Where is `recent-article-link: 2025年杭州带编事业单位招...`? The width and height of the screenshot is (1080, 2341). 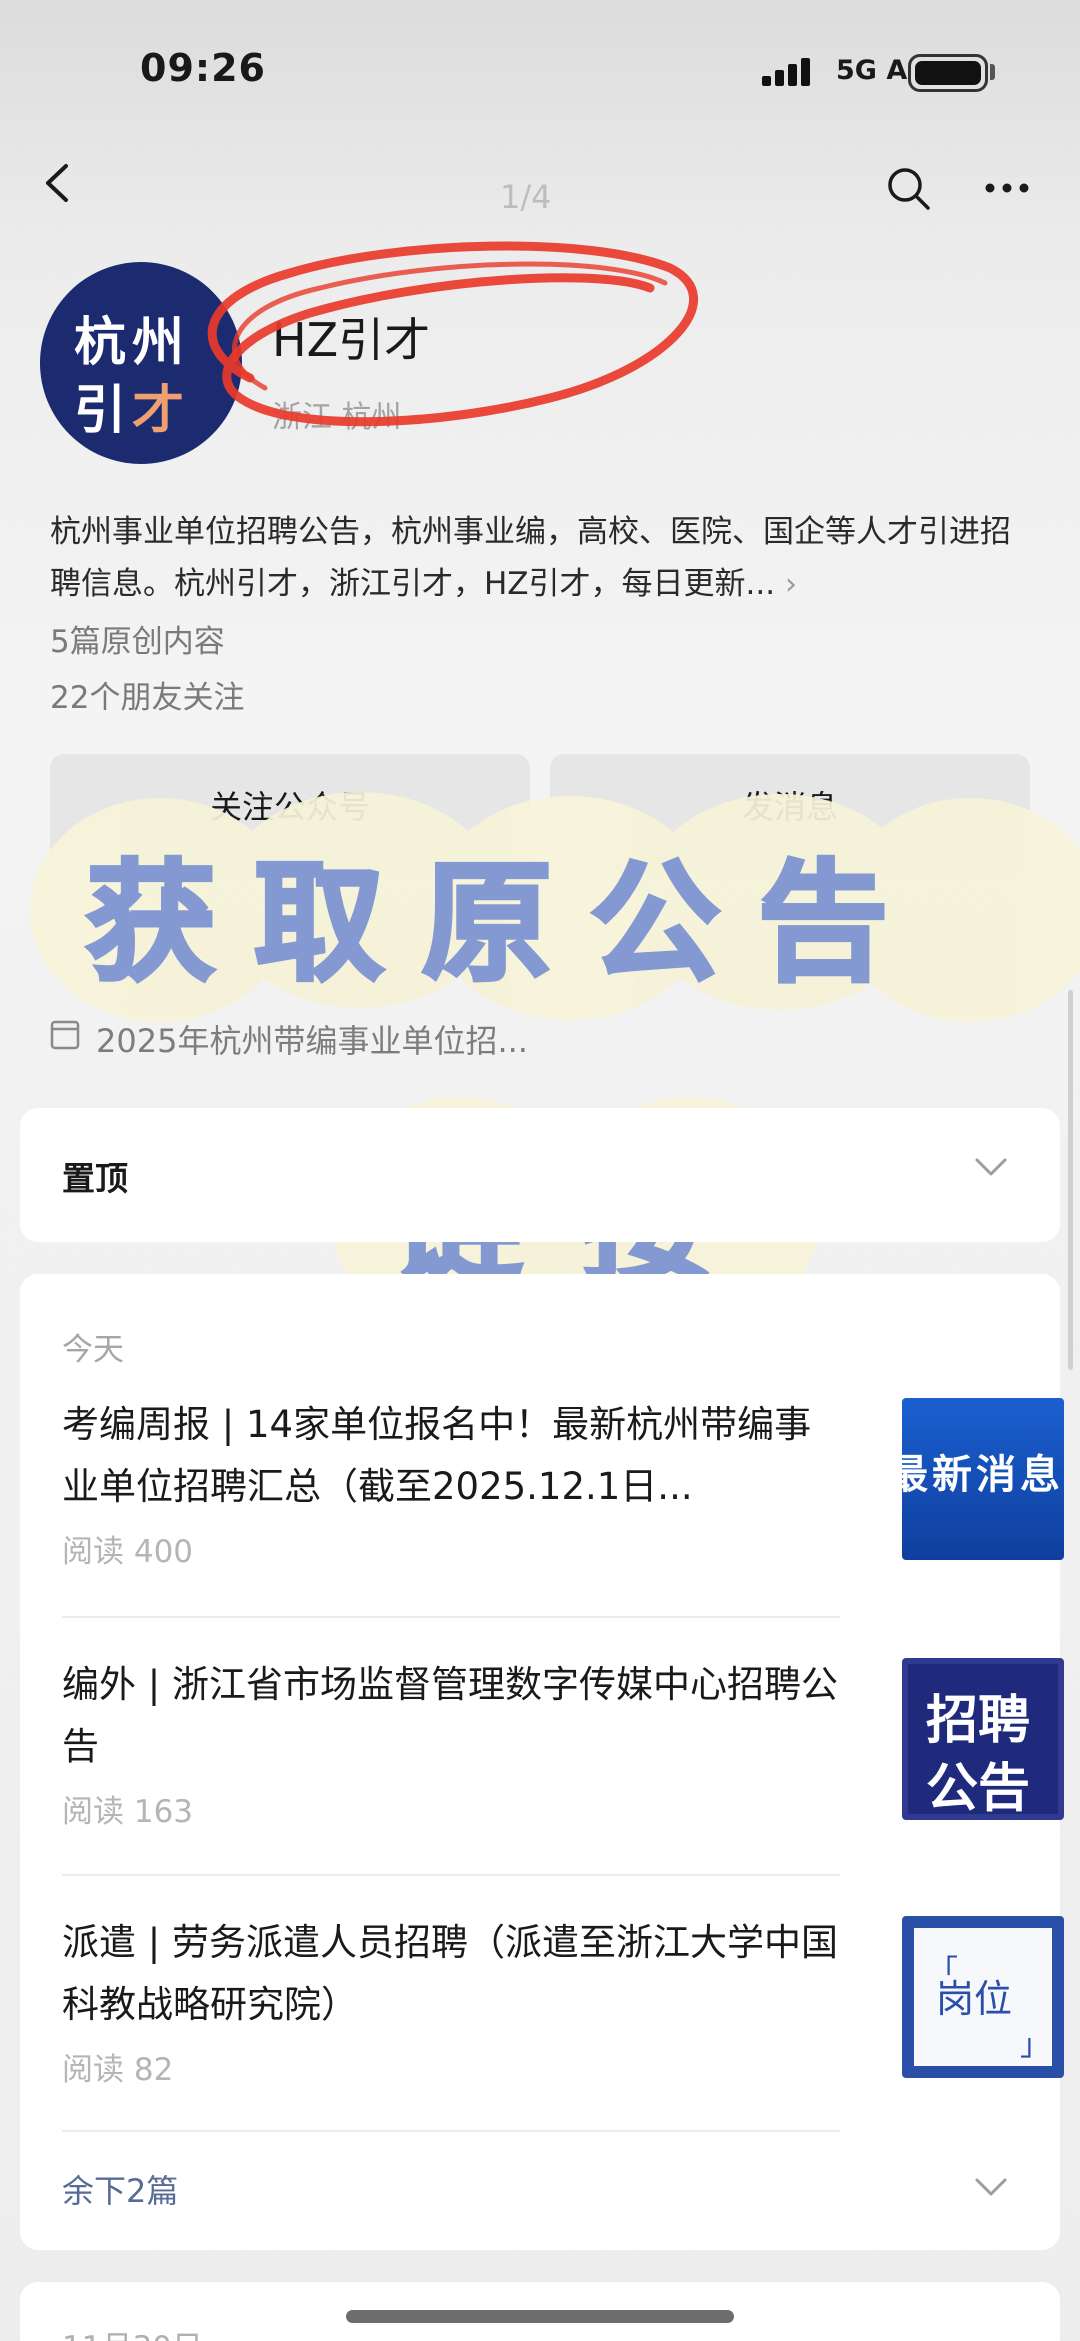
recent-article-link: 2025年杭州带编事业单位招... is located at coordinates (312, 1039).